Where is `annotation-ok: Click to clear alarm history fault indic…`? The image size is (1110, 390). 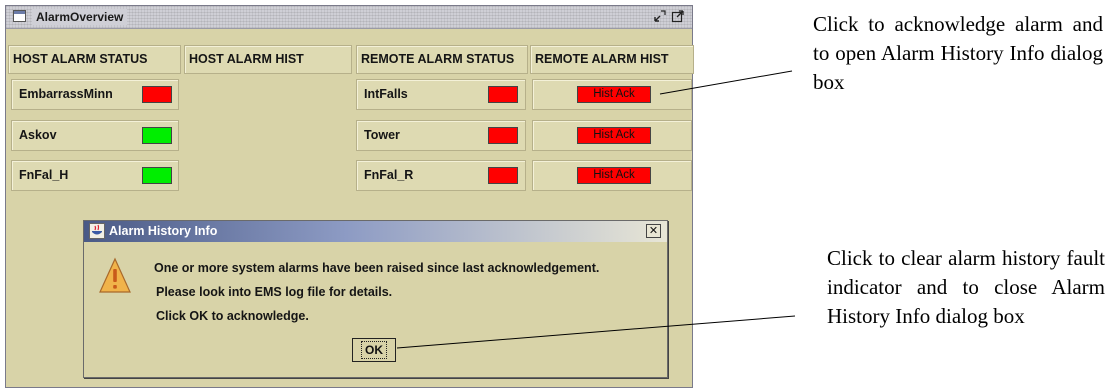 annotation-ok: Click to clear alarm history fault indic… is located at coordinates (966, 287).